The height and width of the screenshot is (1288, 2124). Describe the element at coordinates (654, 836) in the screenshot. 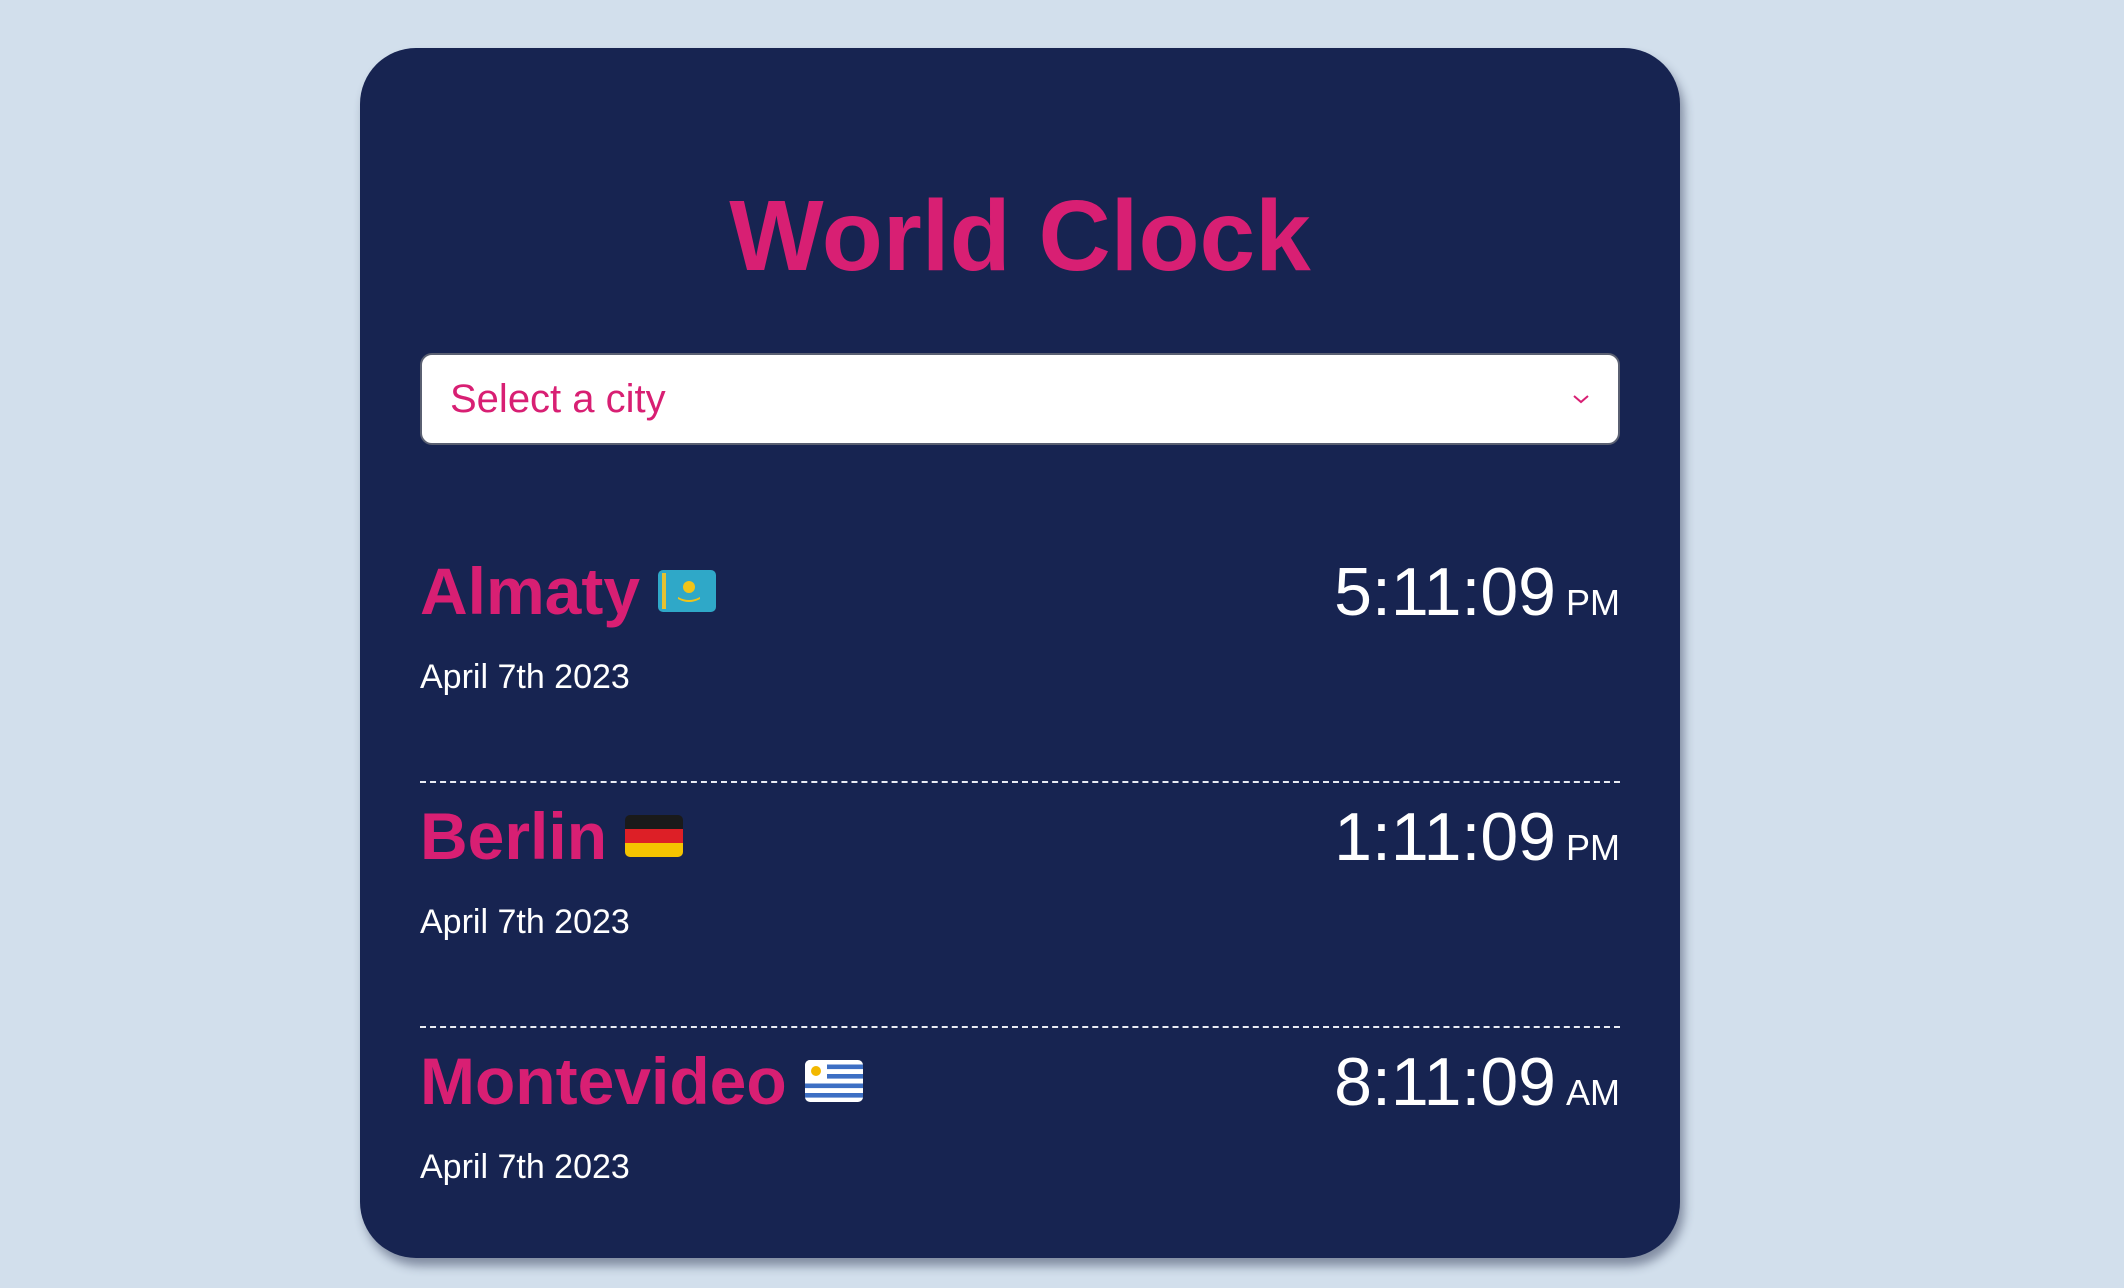

I see `germany-flag-icon` at that location.